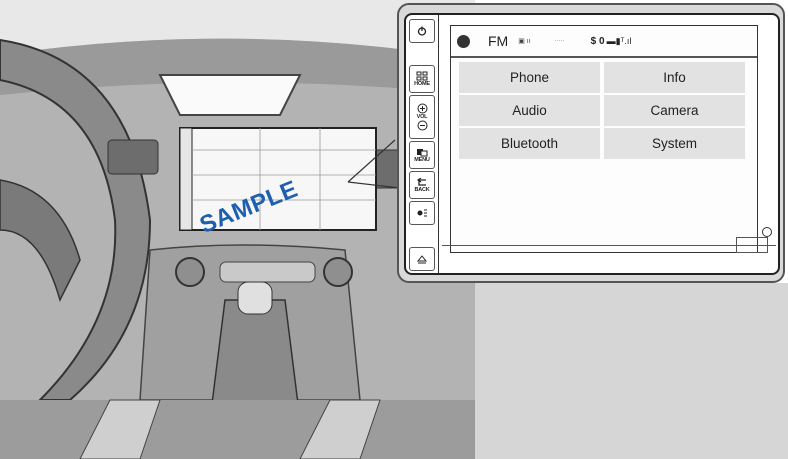 The width and height of the screenshot is (788, 459). I want to click on back-label: BACK, so click(422, 189).